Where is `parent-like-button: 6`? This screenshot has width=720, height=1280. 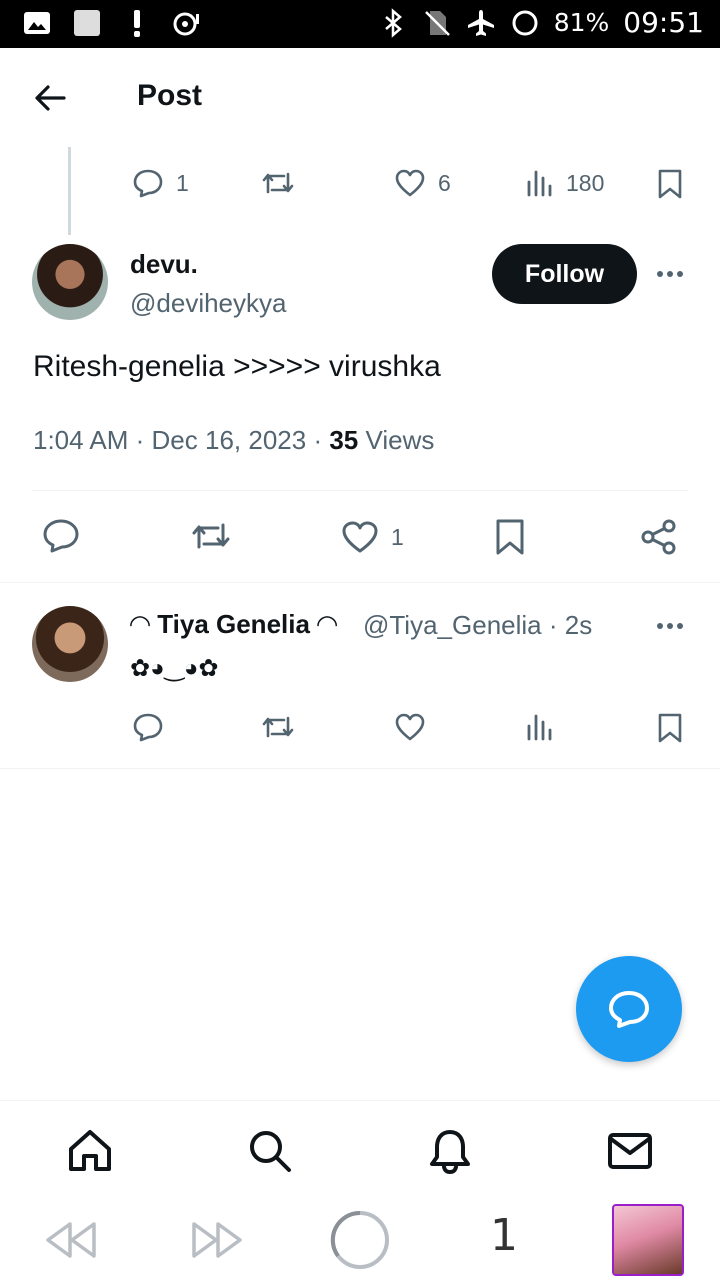 parent-like-button: 6 is located at coordinates (422, 183).